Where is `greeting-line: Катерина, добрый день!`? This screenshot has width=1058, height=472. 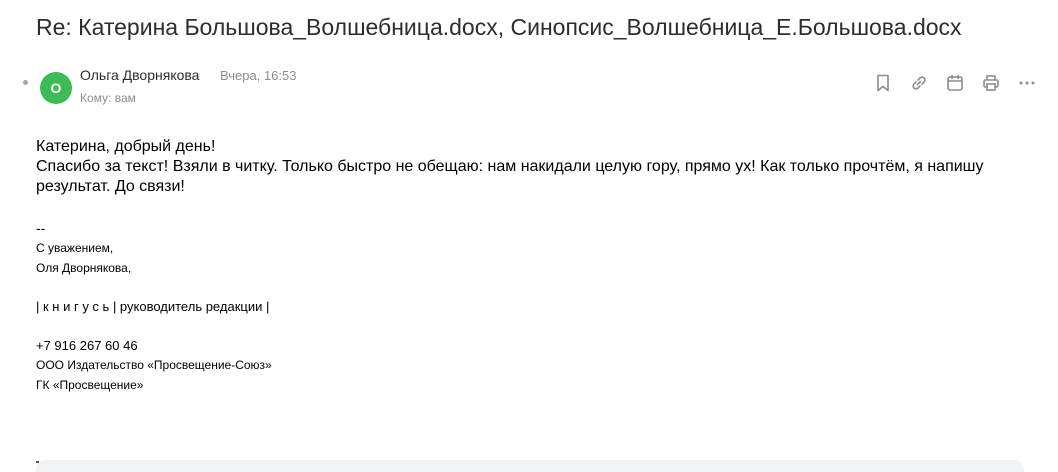
greeting-line: Катерина, добрый день! is located at coordinates (126, 146).